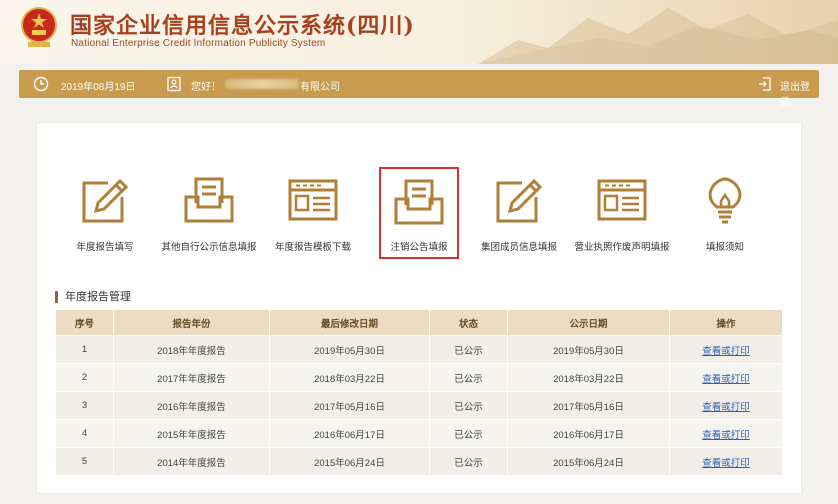 This screenshot has height=504, width=838. What do you see at coordinates (658, 36) in the screenshot?
I see `mountain-background` at bounding box center [658, 36].